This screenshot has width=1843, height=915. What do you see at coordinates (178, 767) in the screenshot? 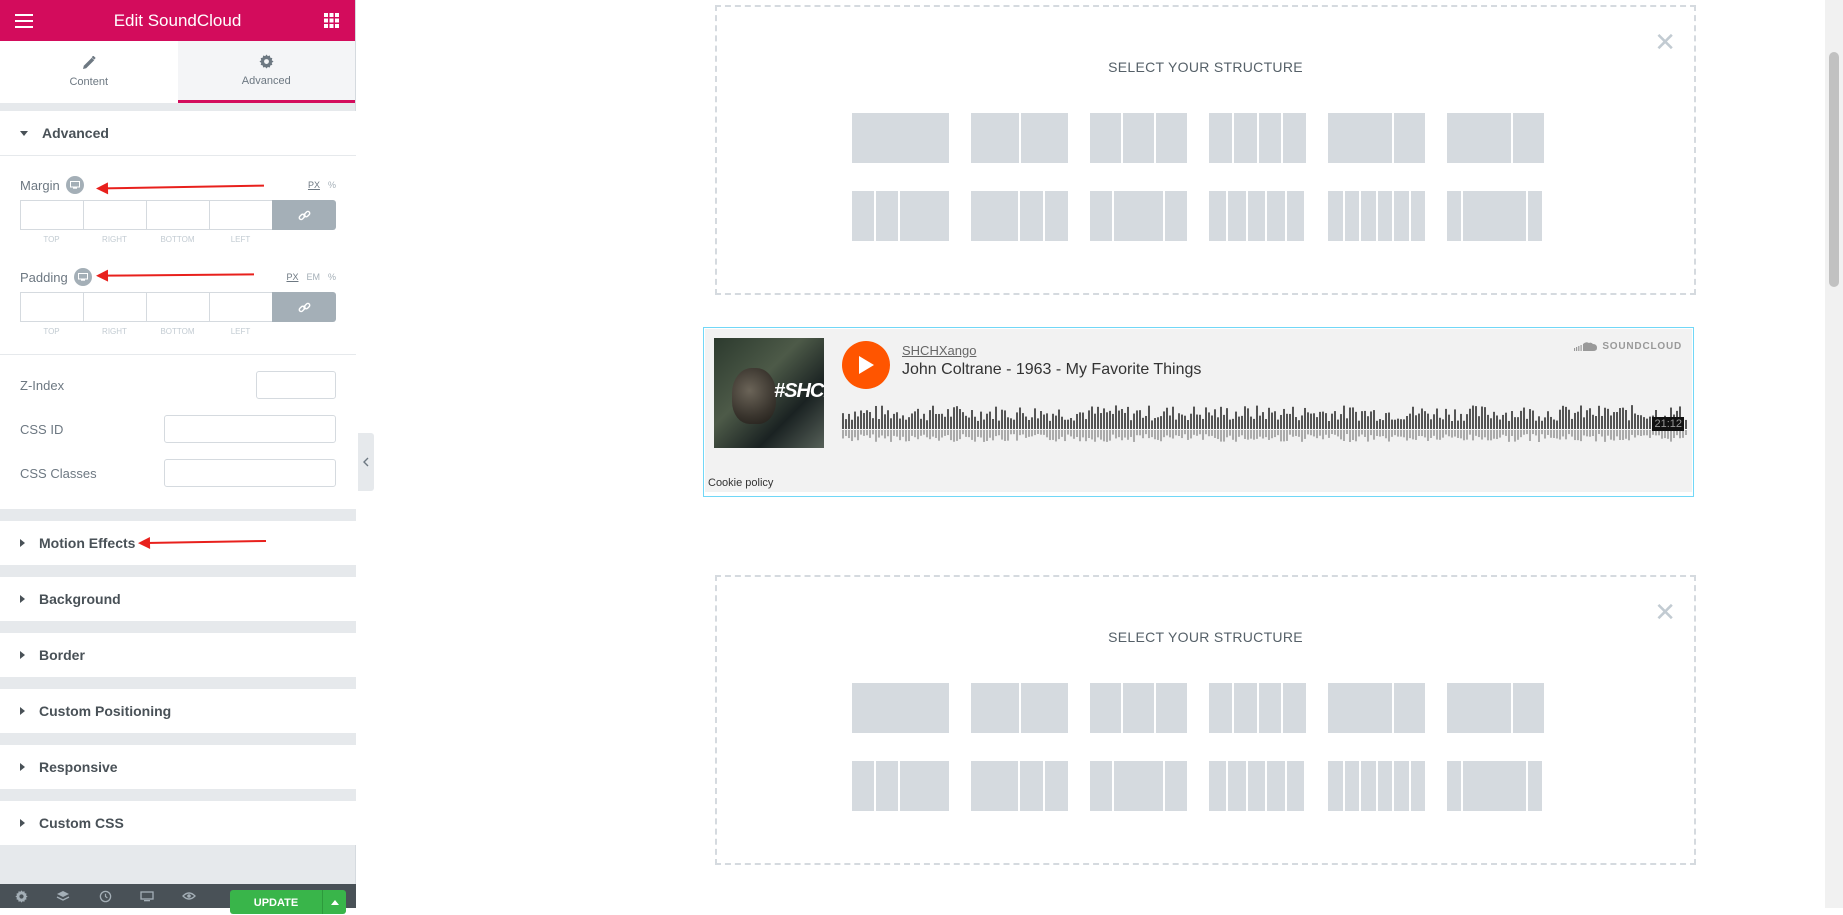
I see `section-responsive-toggle: Responsive` at bounding box center [178, 767].